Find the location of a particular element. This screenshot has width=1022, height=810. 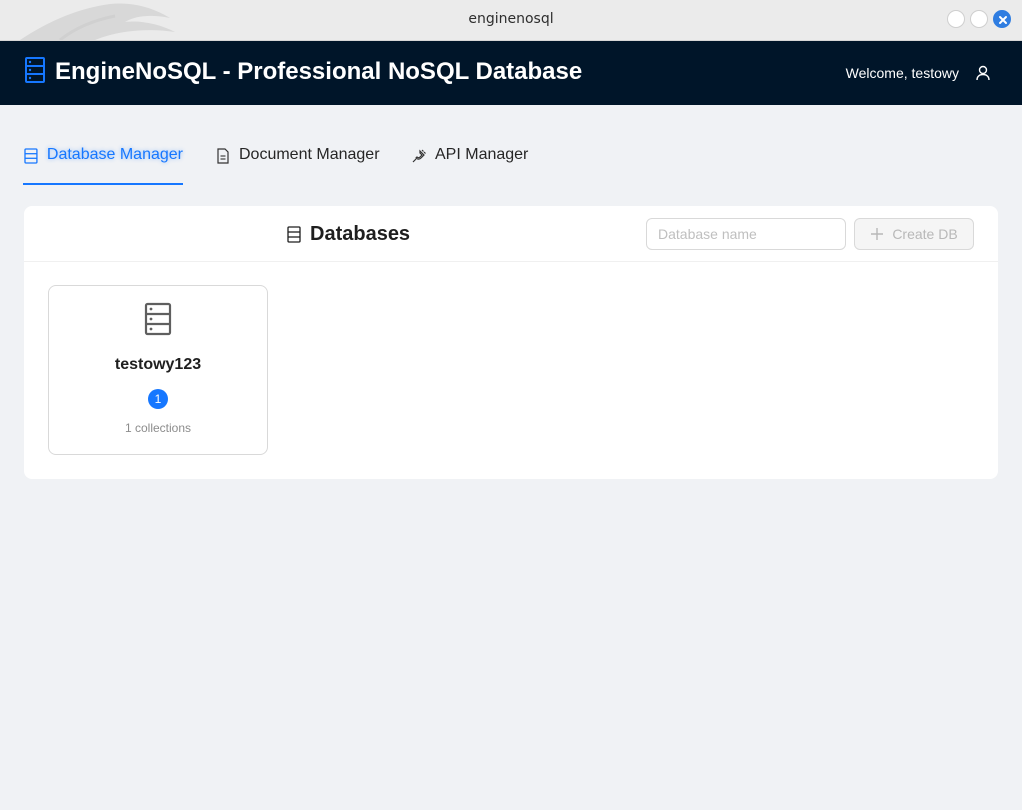

maximize-button is located at coordinates (979, 19).